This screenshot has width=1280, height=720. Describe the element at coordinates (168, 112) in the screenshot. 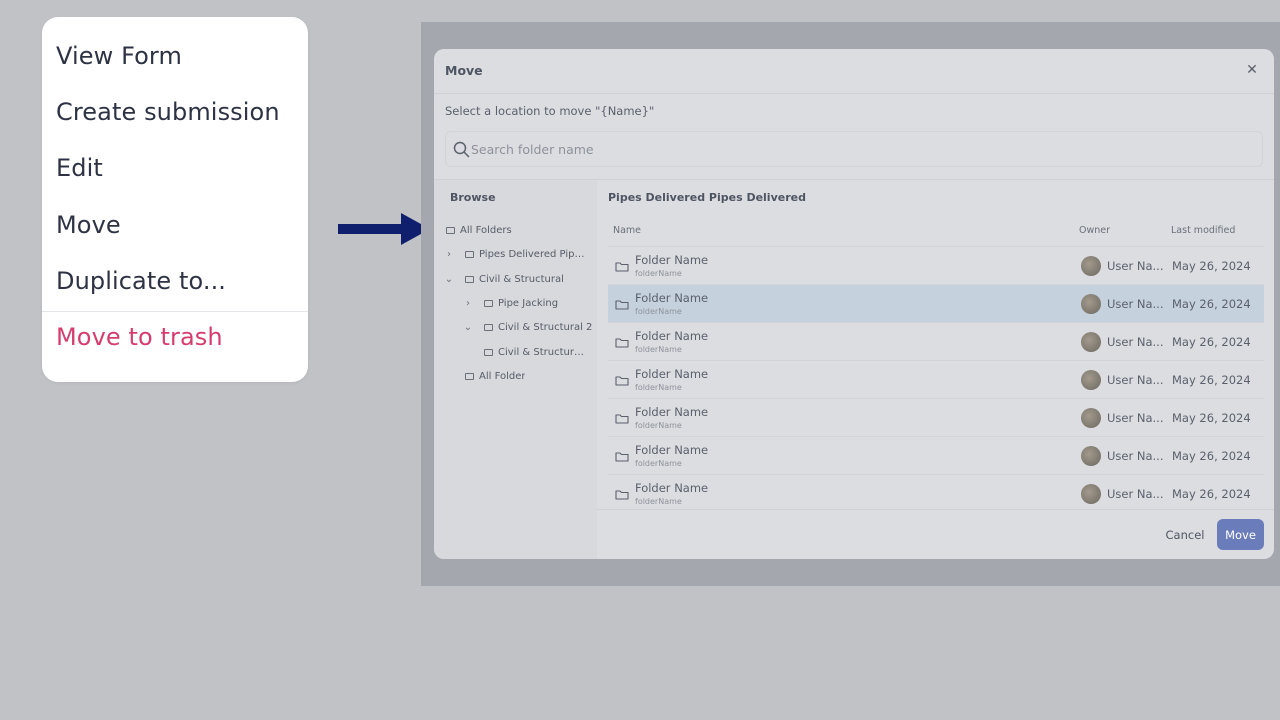

I see `menu-item-create-submission: Create submission` at that location.